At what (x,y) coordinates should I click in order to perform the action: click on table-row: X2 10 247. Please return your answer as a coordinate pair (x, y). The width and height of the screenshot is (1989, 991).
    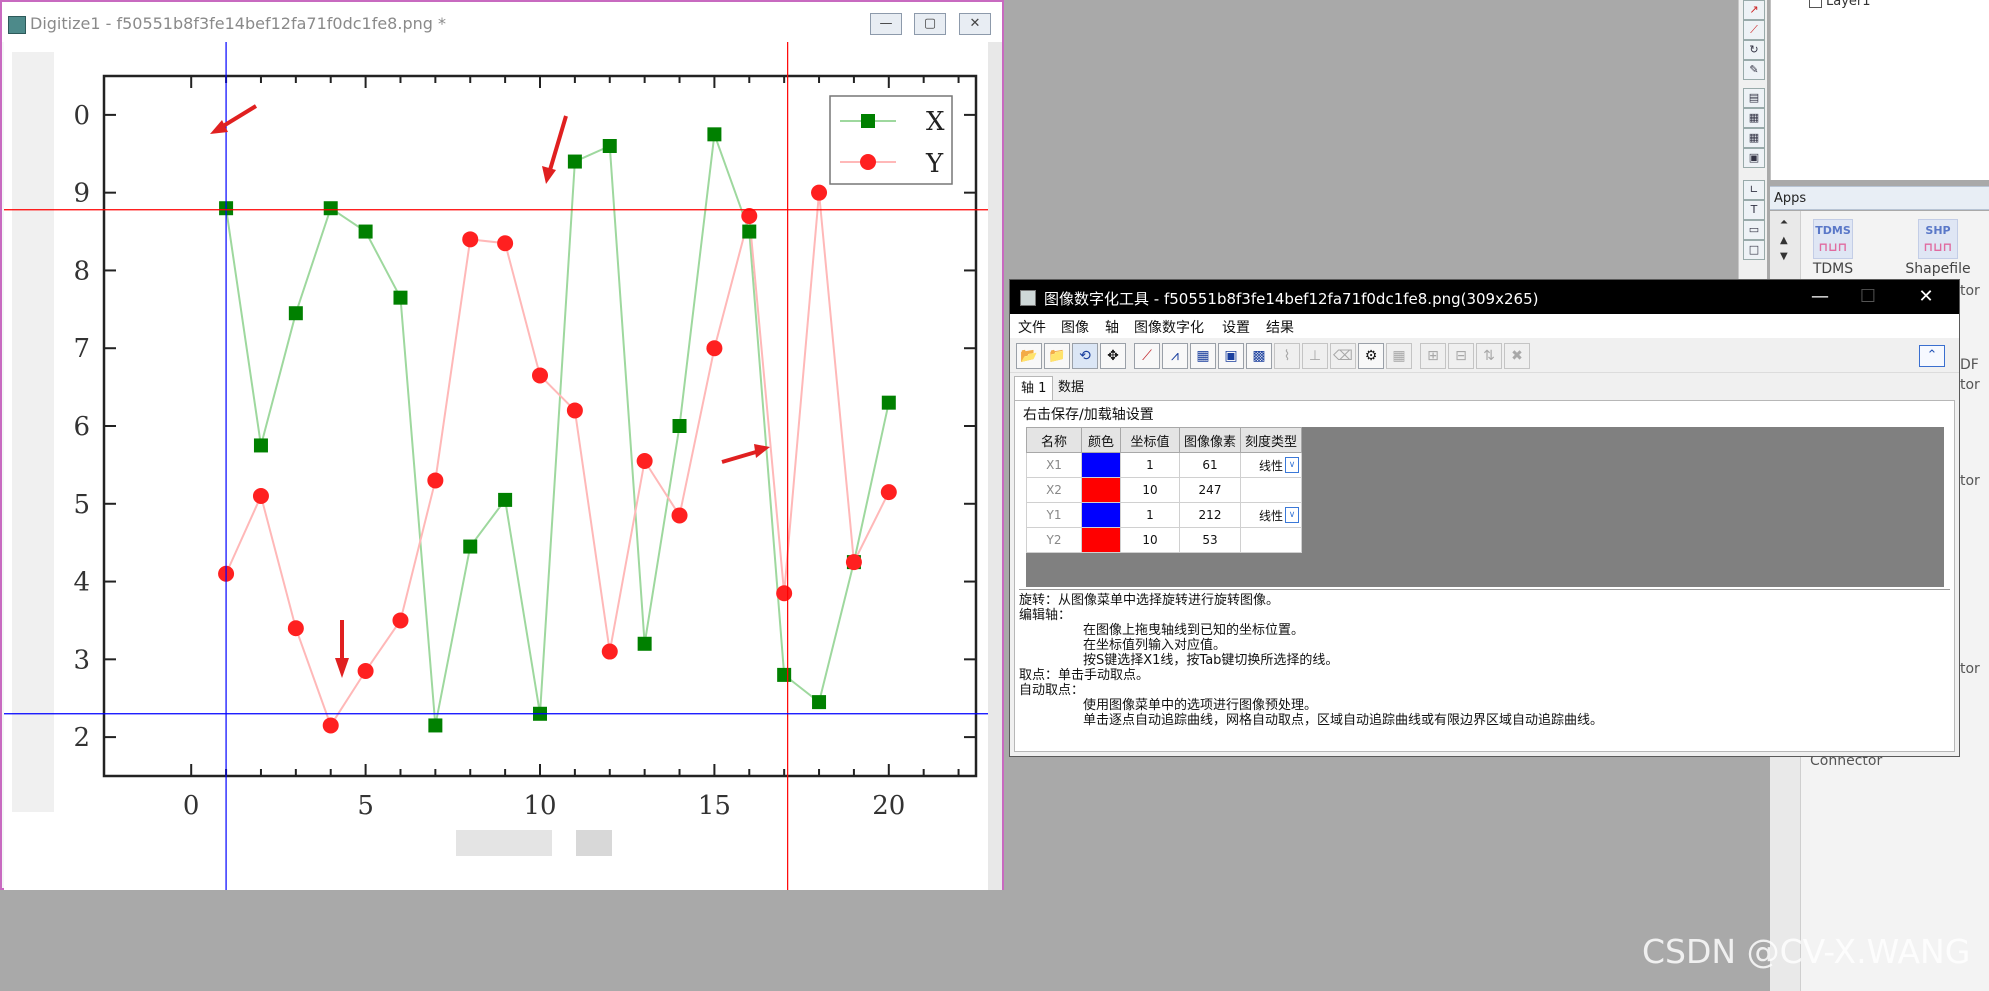
    Looking at the image, I should click on (1164, 490).